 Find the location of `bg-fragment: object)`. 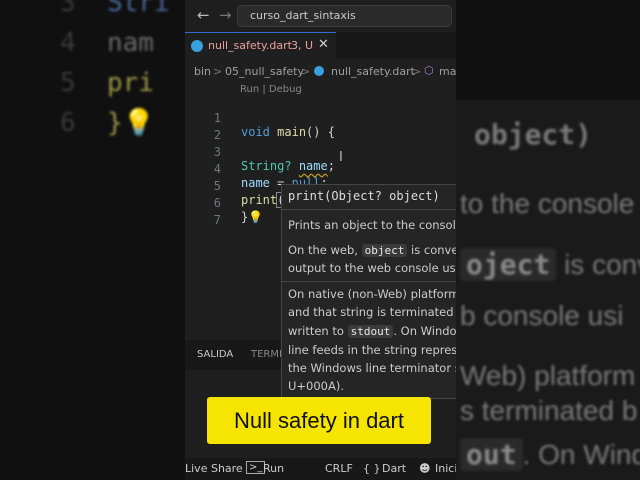

bg-fragment: object) is located at coordinates (533, 134).